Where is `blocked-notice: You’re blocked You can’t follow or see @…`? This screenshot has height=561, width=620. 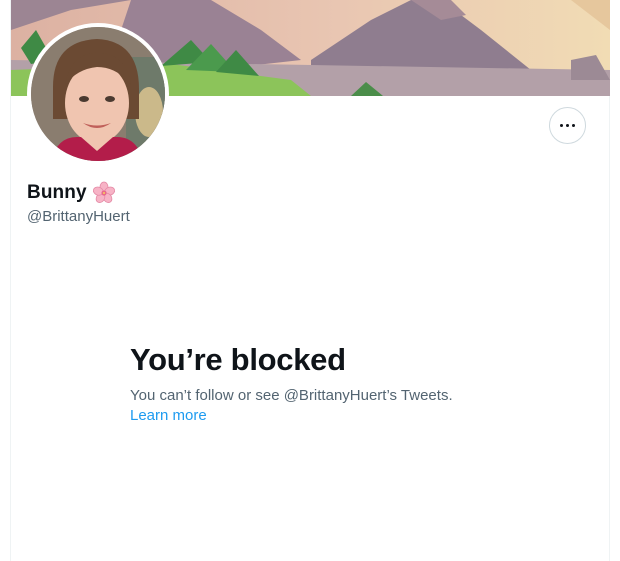
blocked-notice: You’re blocked You can’t follow or see @… is located at coordinates (330, 384).